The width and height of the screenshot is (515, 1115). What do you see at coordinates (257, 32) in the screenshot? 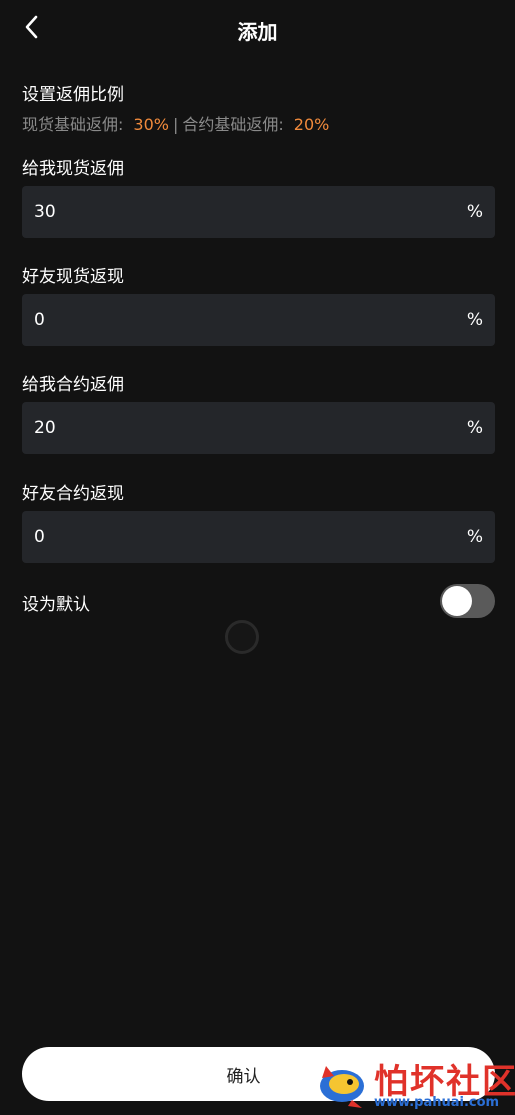
I see `page-title: 添加` at bounding box center [257, 32].